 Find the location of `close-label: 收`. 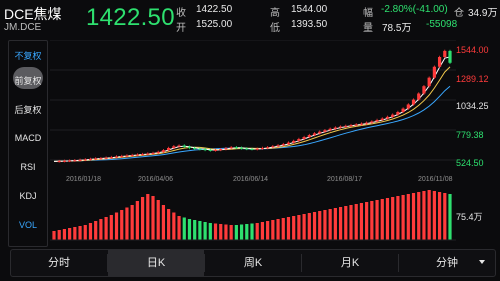

close-label: 收 is located at coordinates (181, 13).